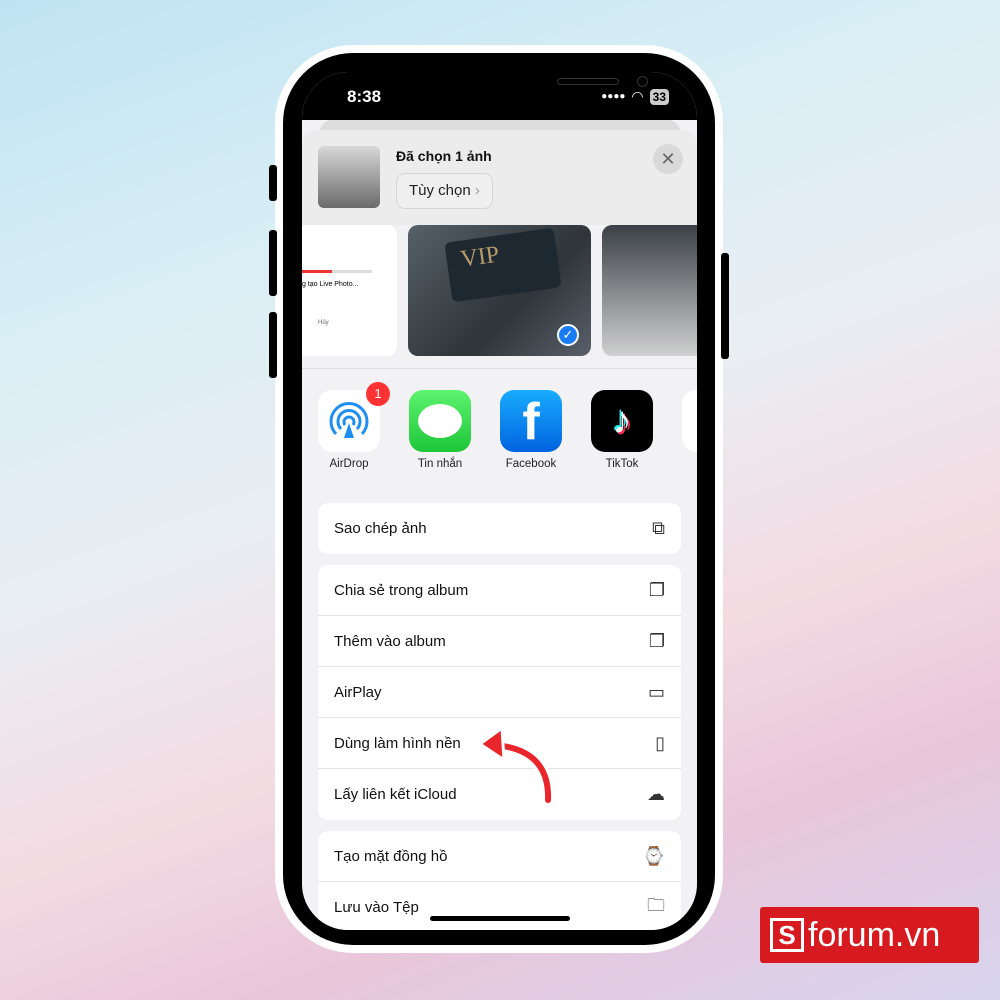 The height and width of the screenshot is (1000, 1000). What do you see at coordinates (660, 742) in the screenshot?
I see `phone-icon: ▯` at bounding box center [660, 742].